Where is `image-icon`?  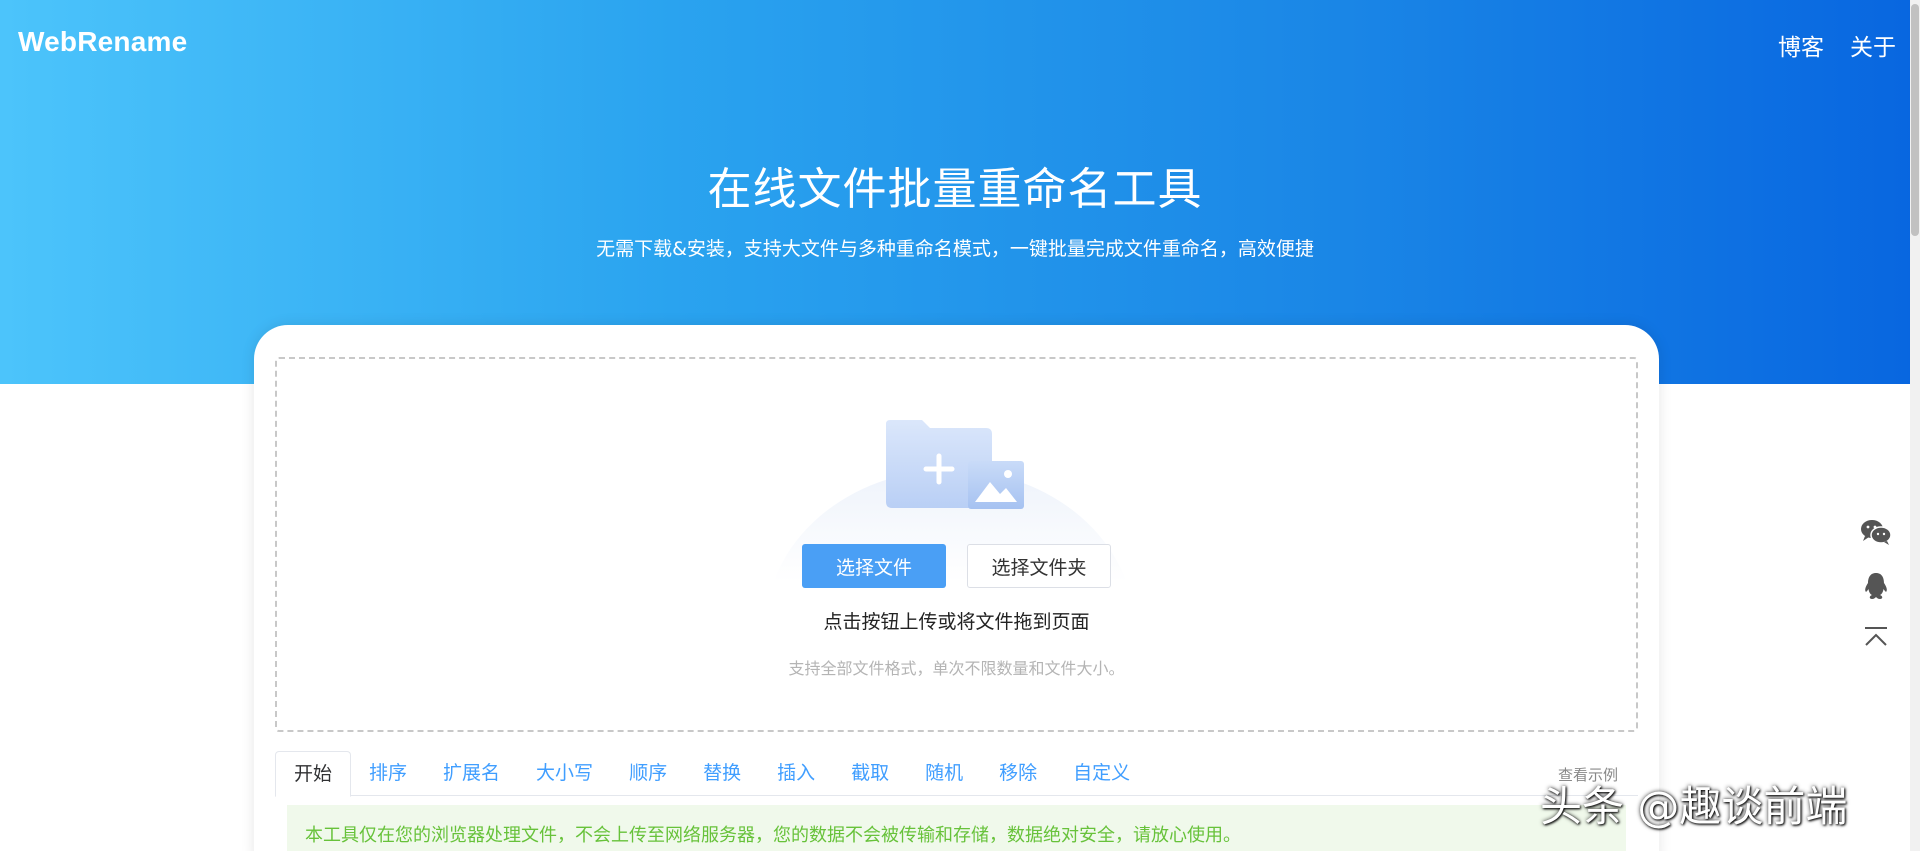
image-icon is located at coordinates (996, 485).